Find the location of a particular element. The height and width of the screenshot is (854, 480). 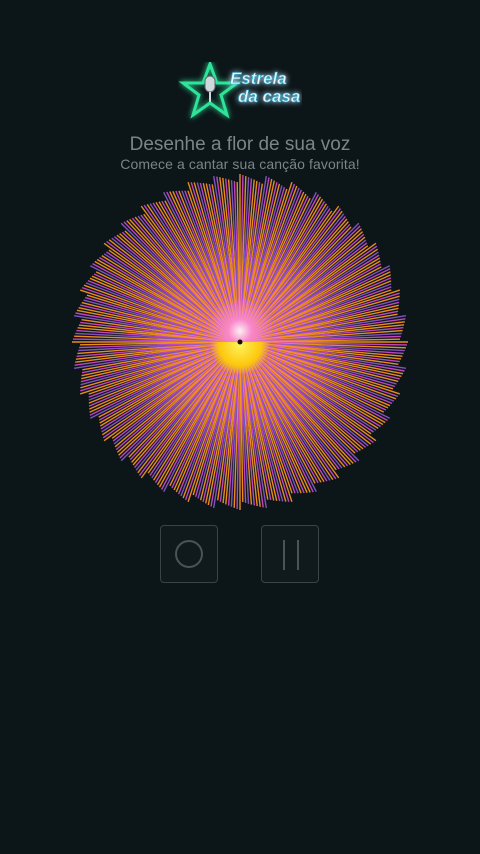

microphone-icon is located at coordinates (210, 88).